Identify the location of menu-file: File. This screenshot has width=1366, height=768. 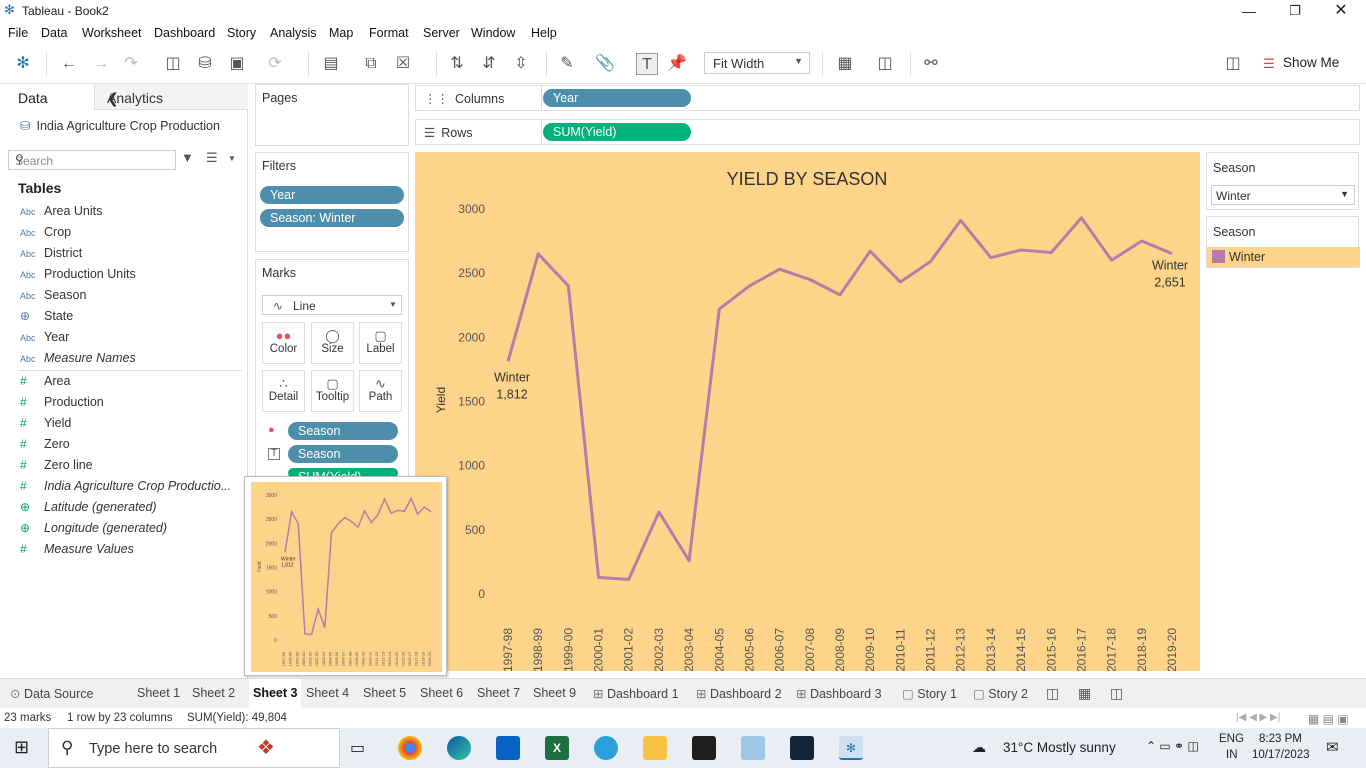
(18, 33).